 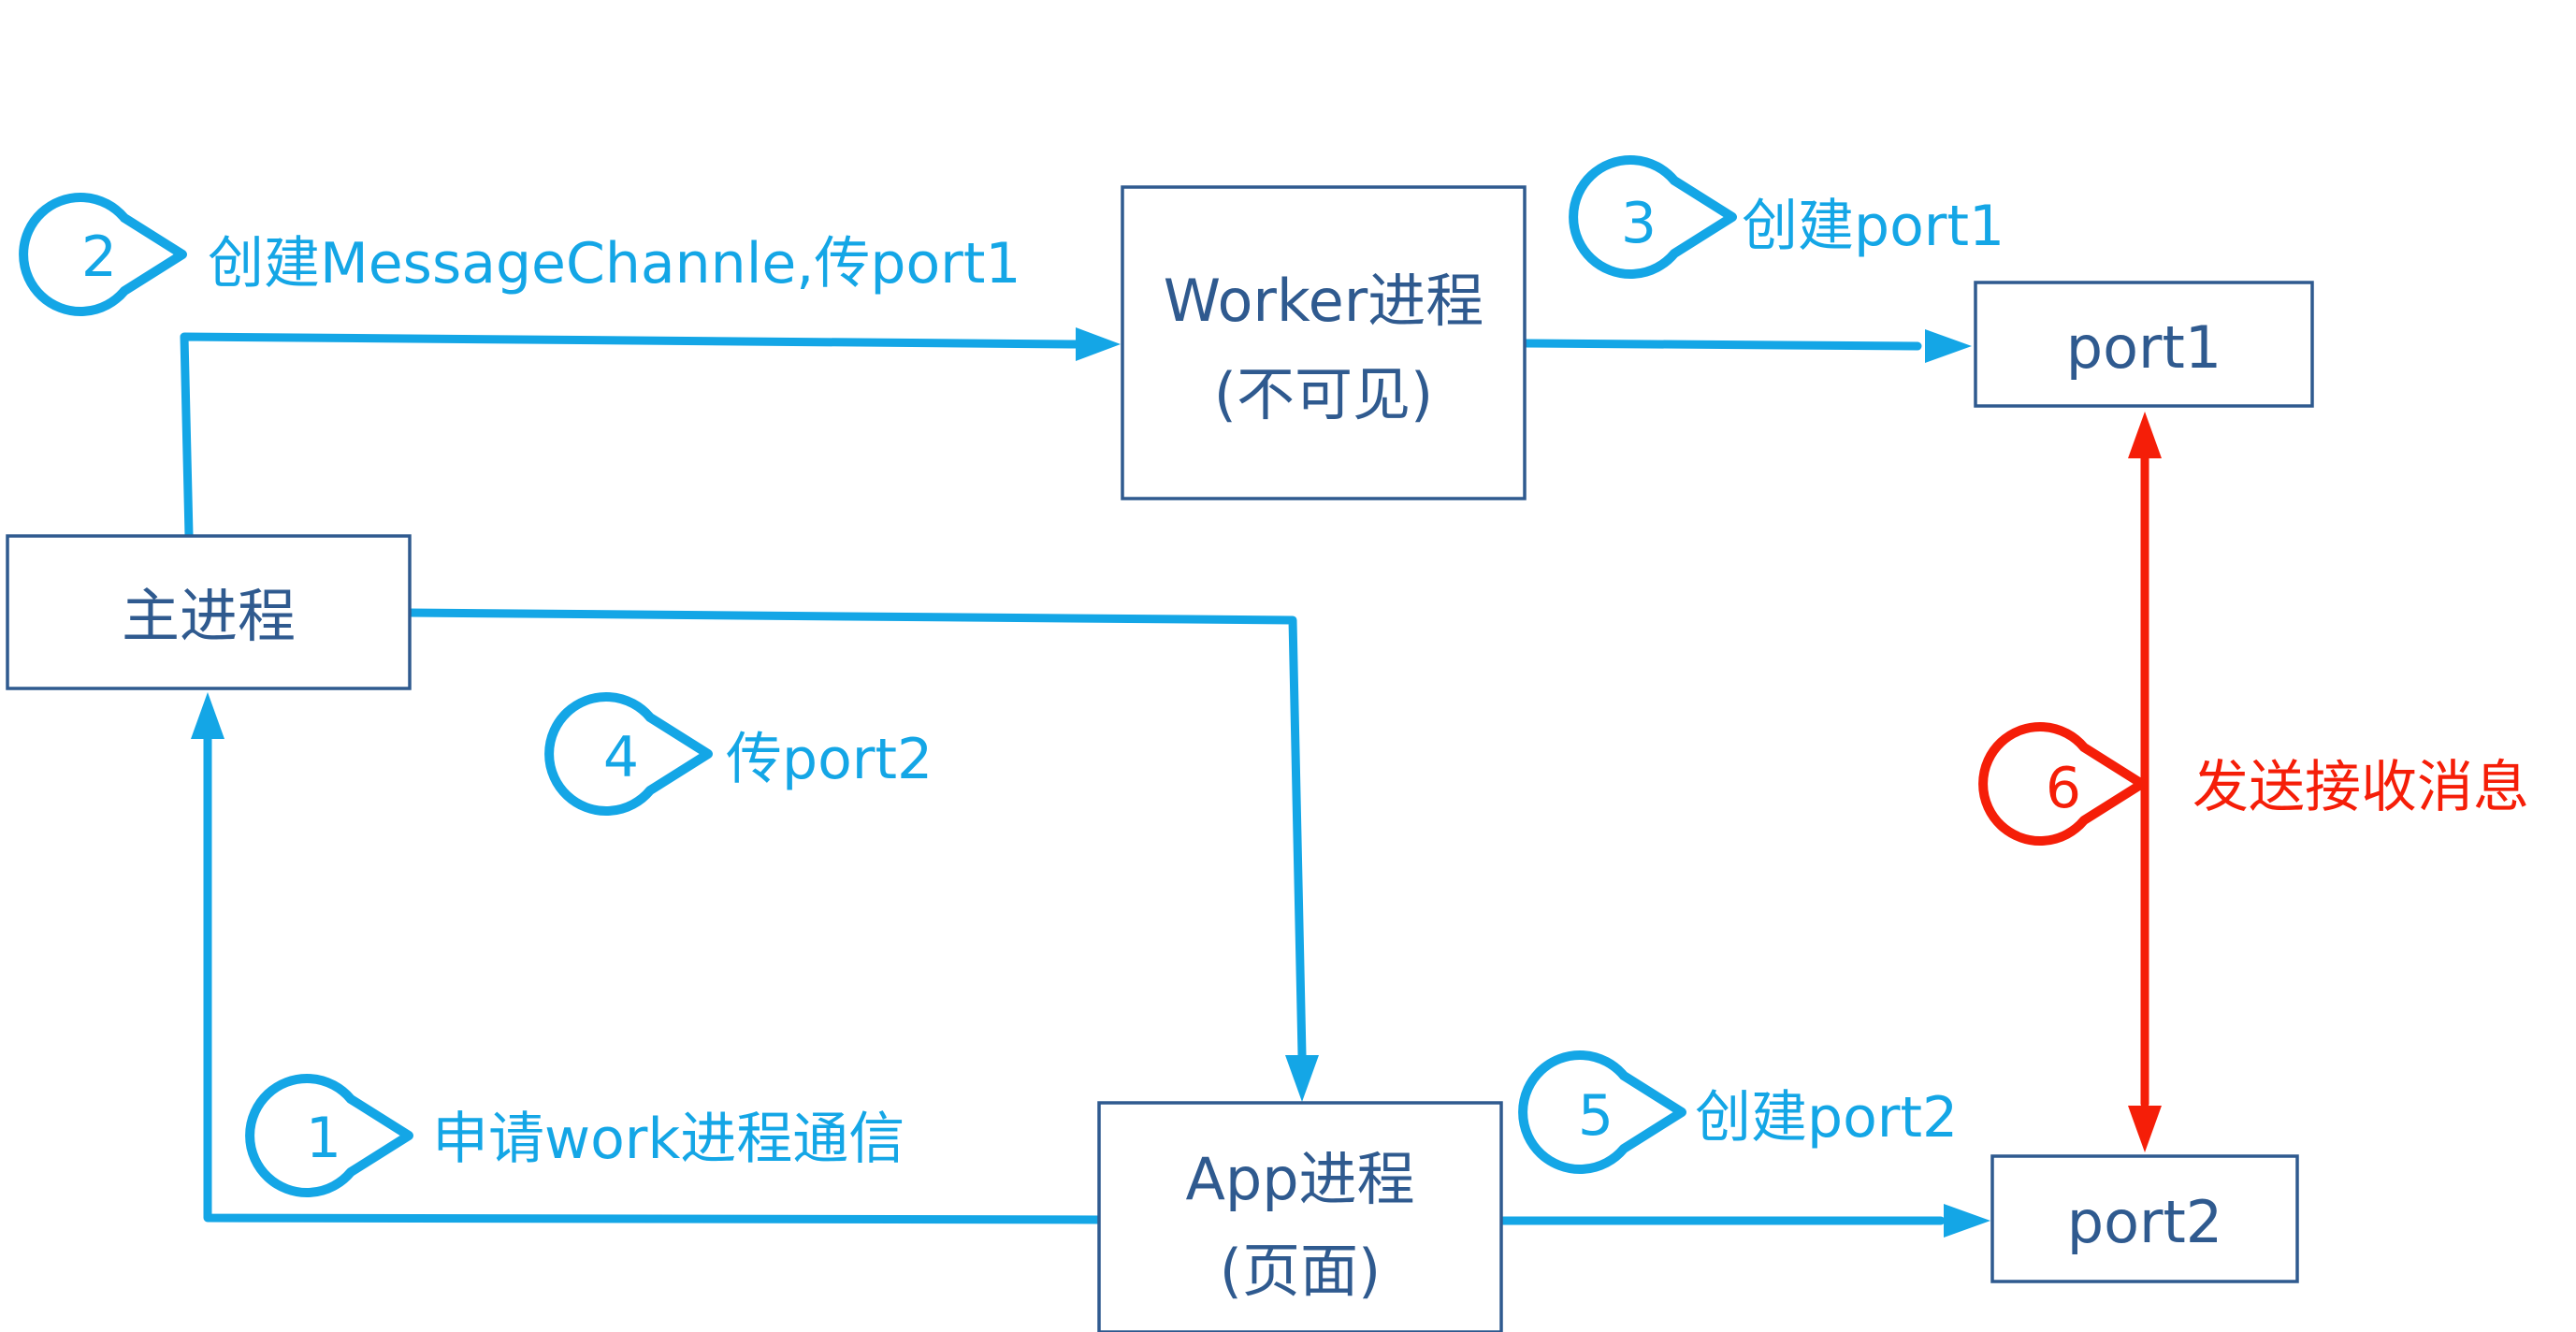 I want to click on step-6-label: 发送接收消息, so click(x=2360, y=788).